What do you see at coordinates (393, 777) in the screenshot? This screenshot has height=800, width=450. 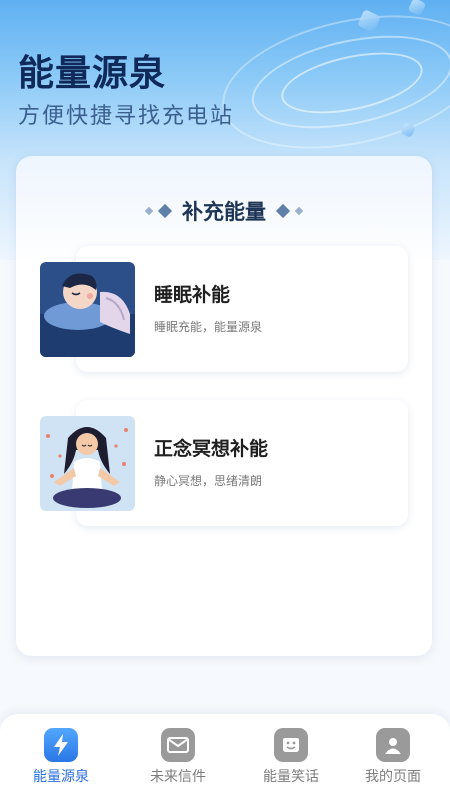 I see `tab-label: 我的页面` at bounding box center [393, 777].